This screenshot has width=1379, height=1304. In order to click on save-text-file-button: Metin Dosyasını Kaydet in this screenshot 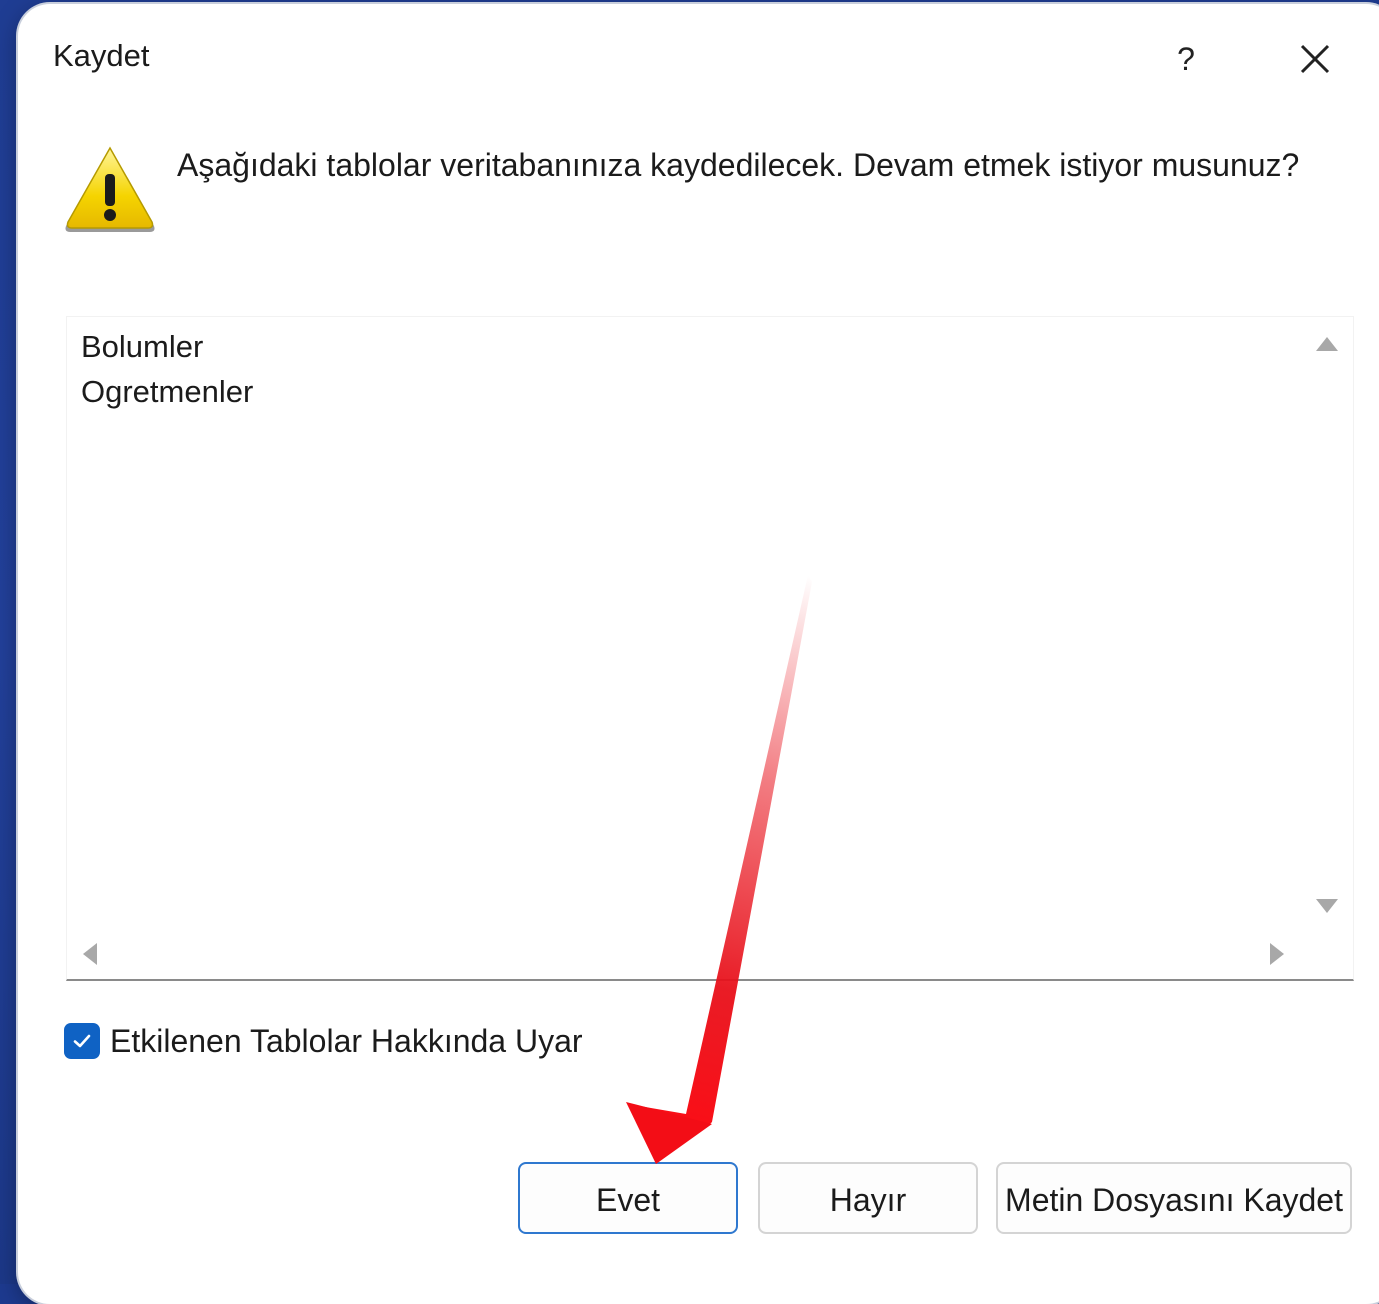, I will do `click(1174, 1198)`.